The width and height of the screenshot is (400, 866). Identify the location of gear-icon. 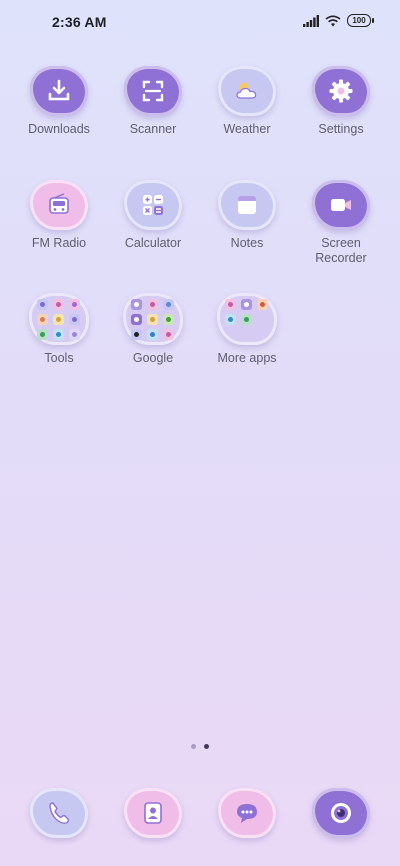
(341, 91).